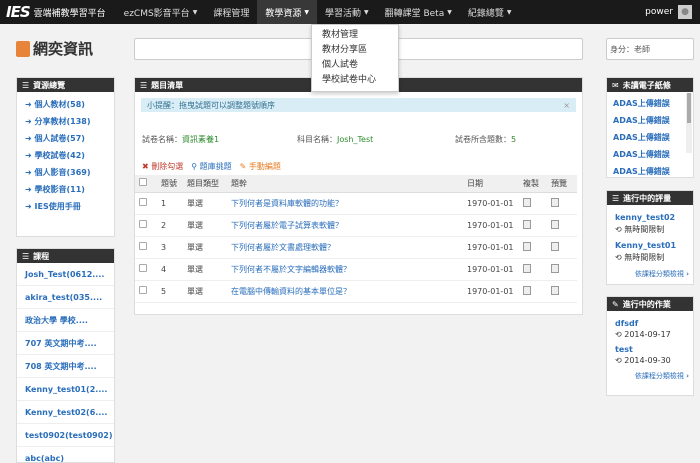 This screenshot has width=700, height=463. I want to click on homework-item: dfsdf, so click(650, 323).